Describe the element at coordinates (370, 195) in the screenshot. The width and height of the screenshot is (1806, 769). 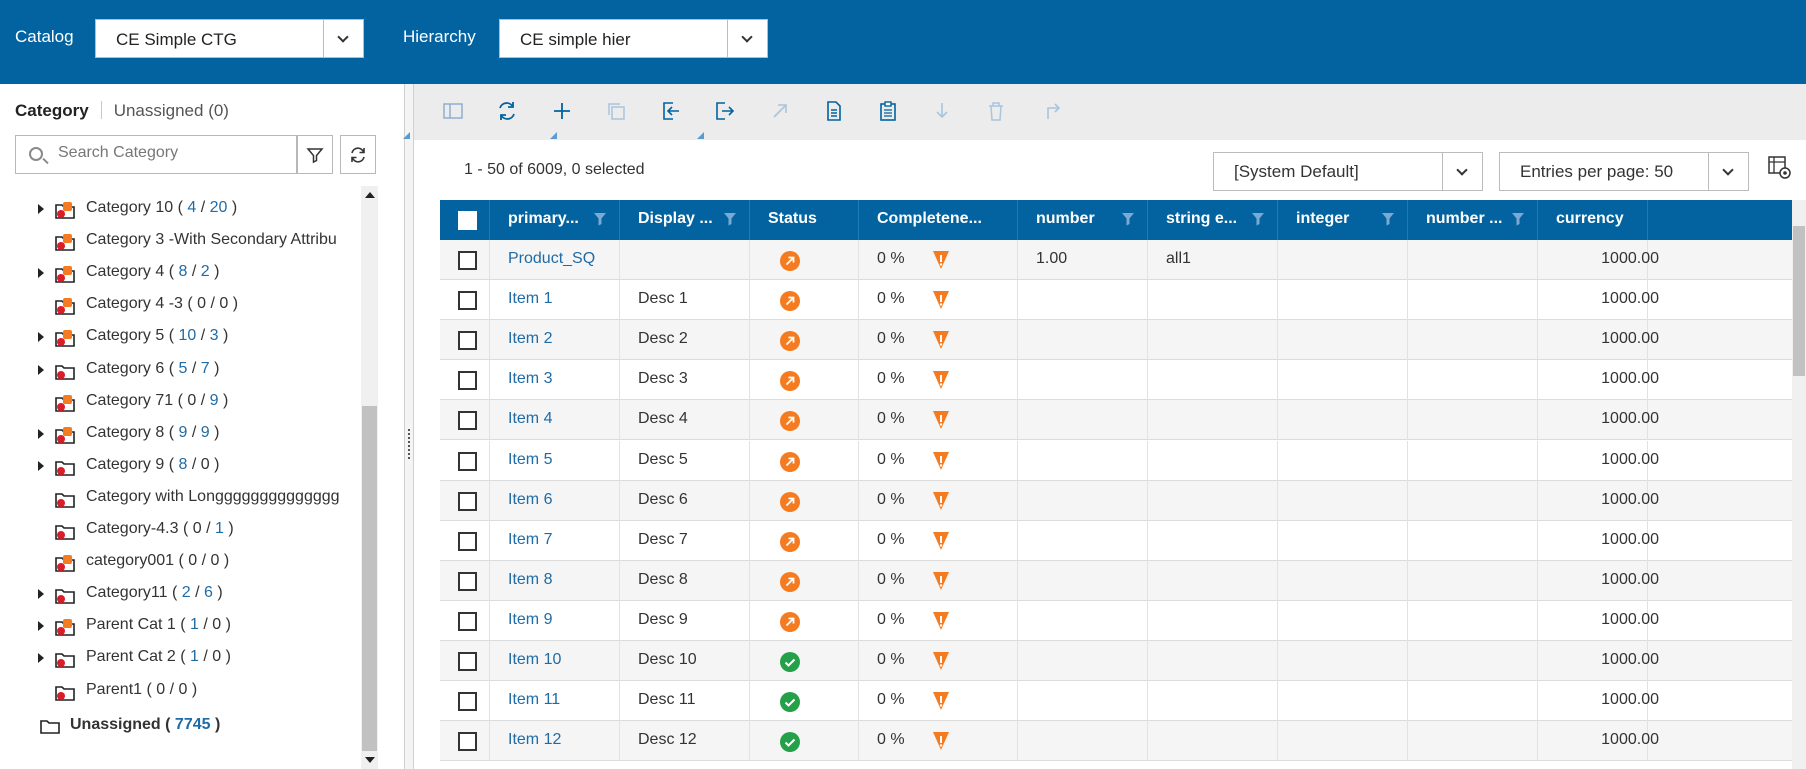
I see `scroll-up-icon` at that location.